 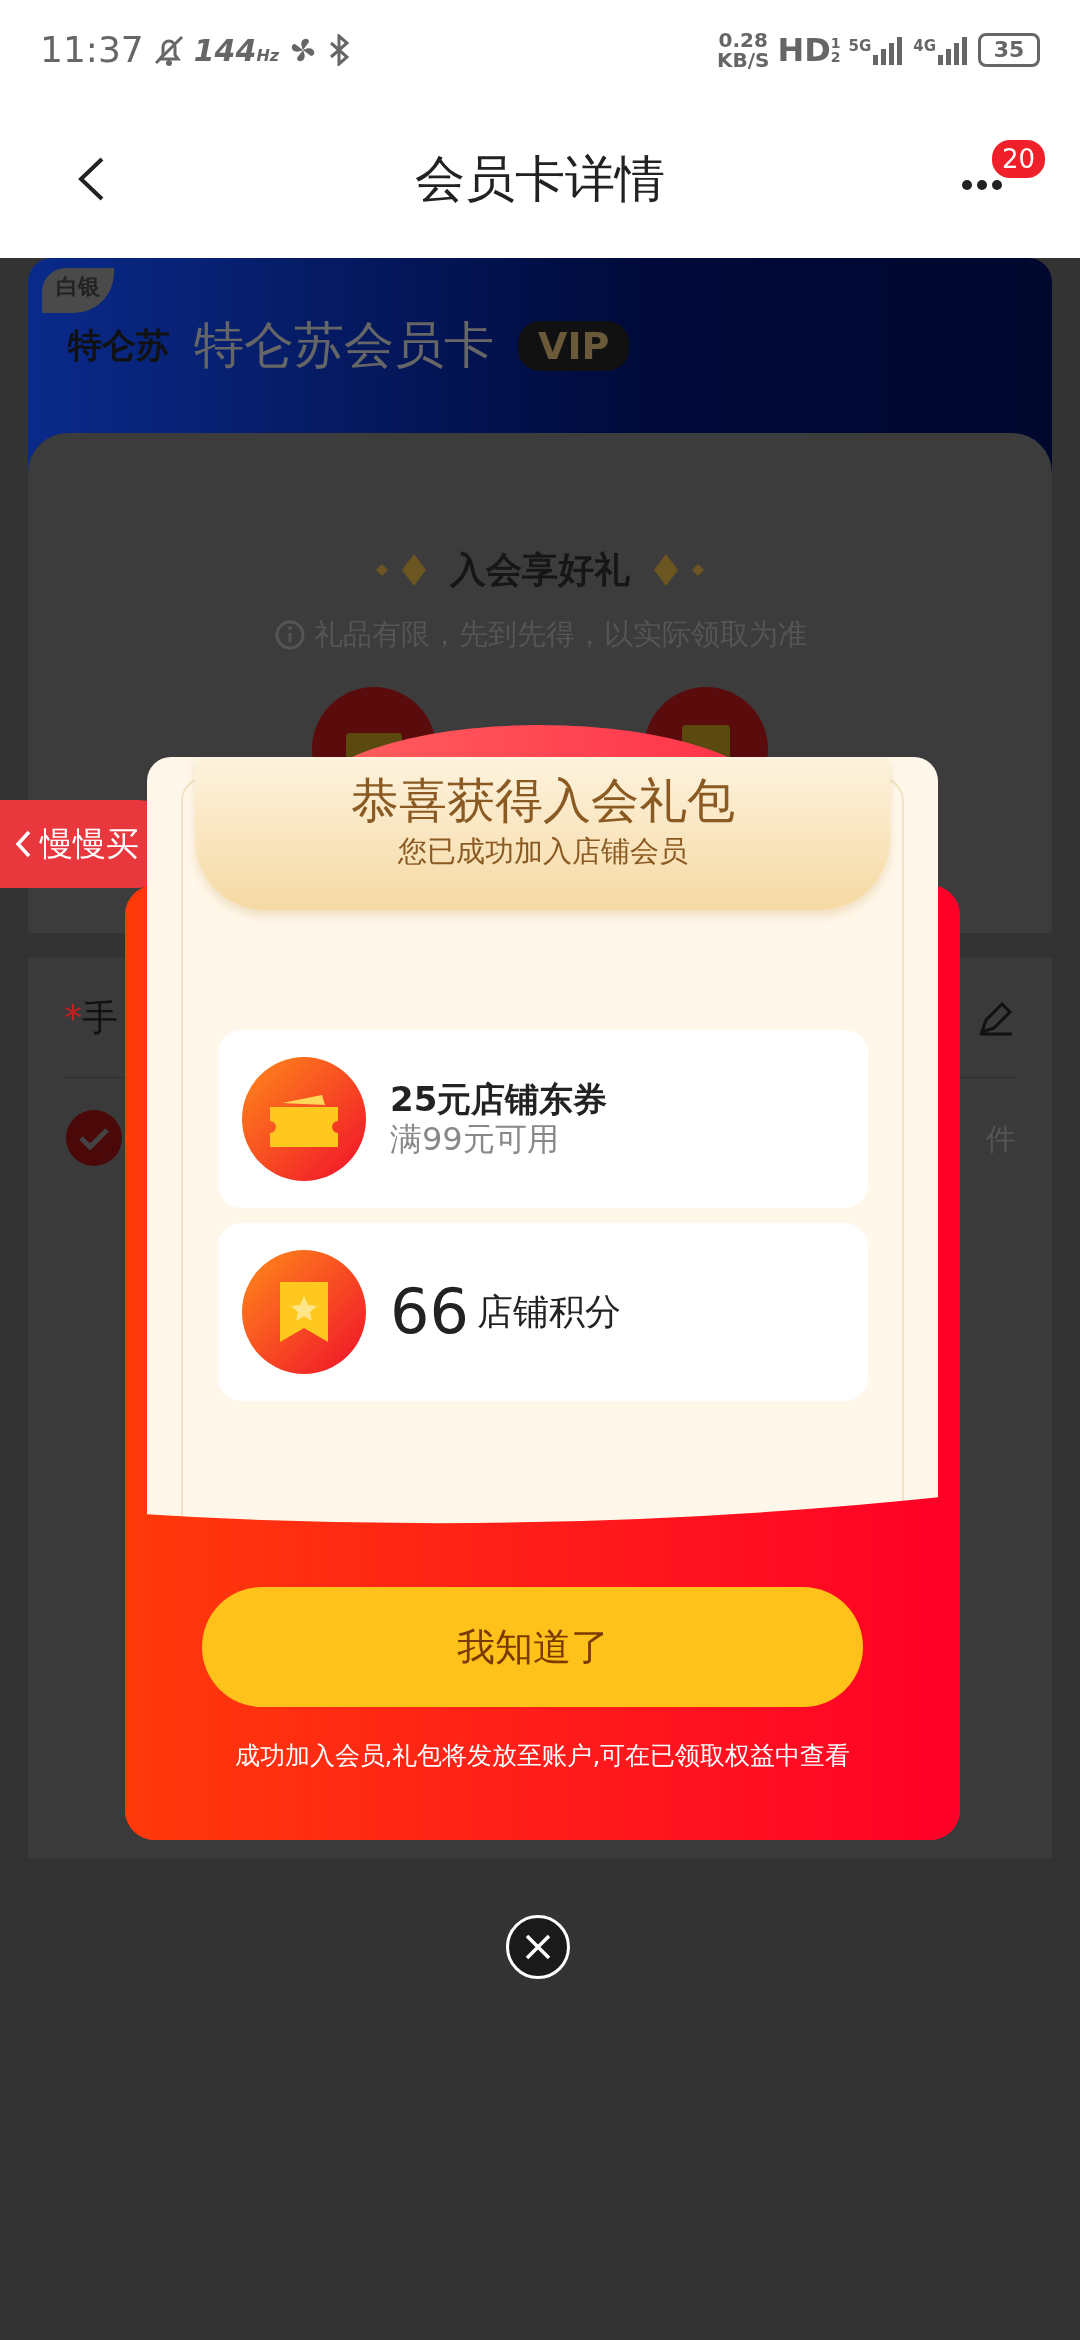 I want to click on points-amount: 66, so click(x=429, y=1312).